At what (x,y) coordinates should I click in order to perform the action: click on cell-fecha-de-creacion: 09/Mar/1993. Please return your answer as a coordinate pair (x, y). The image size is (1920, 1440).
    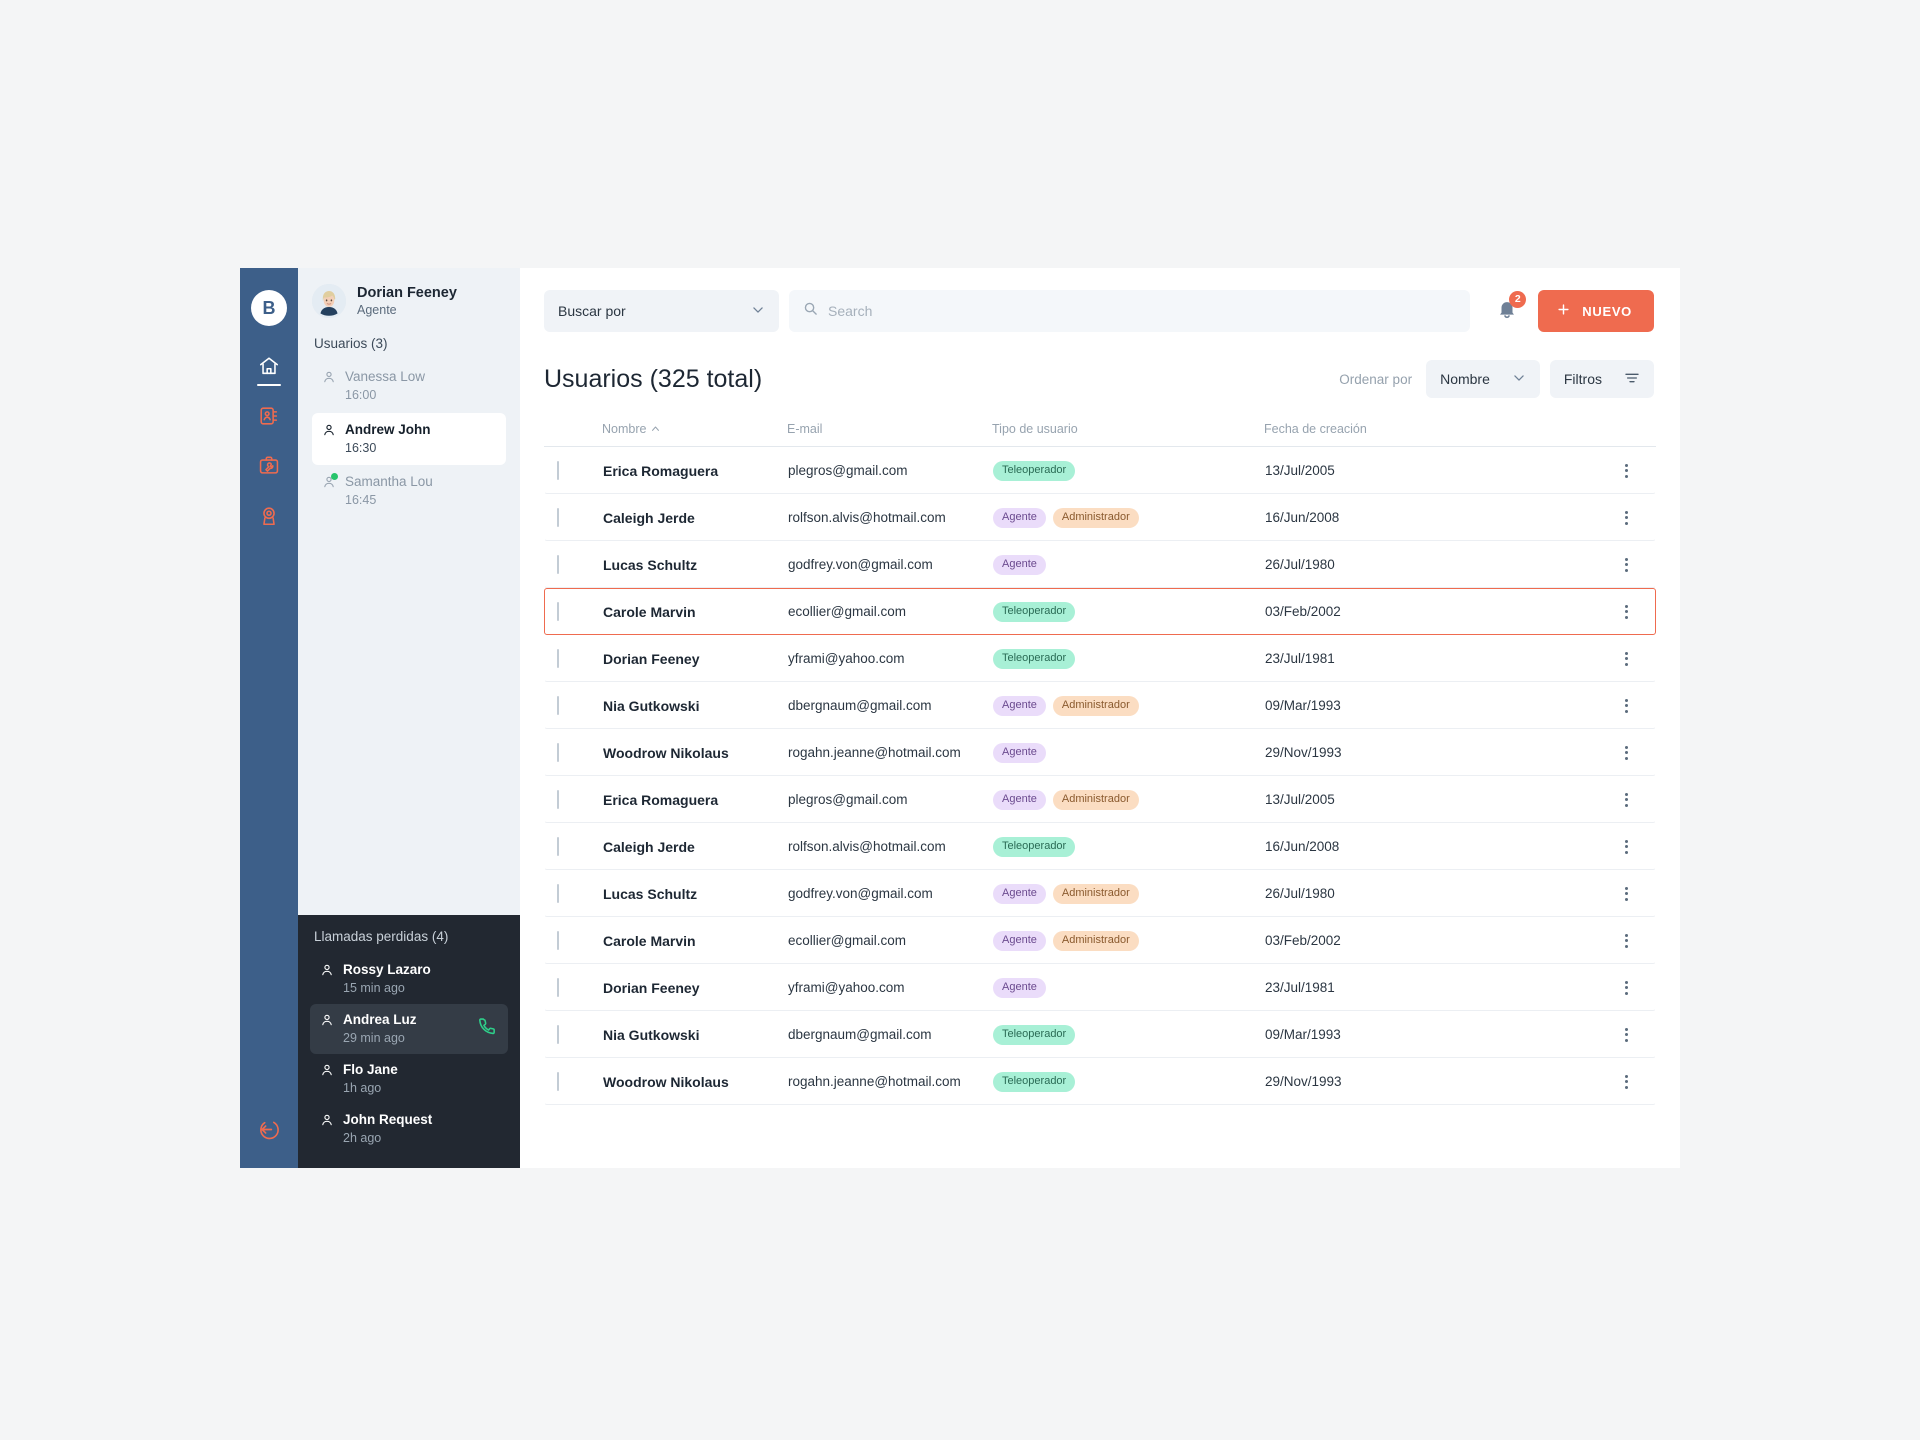
    Looking at the image, I should click on (1303, 1034).